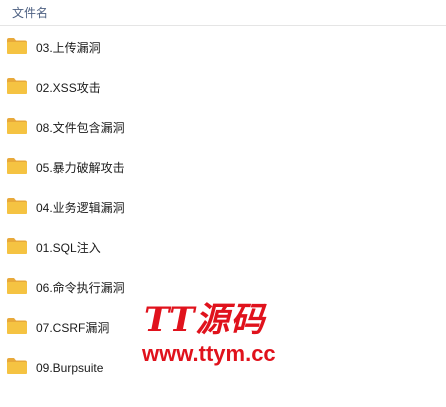 The width and height of the screenshot is (446, 407). I want to click on file-row: 01.SQL注入, so click(223, 248).